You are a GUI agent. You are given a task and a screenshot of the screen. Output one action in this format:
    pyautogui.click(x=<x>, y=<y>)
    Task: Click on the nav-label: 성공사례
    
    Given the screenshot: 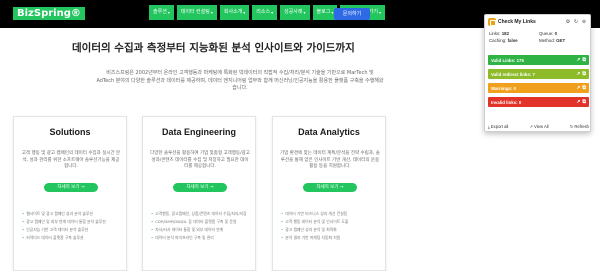 What is the action you would take?
    pyautogui.click(x=293, y=12)
    